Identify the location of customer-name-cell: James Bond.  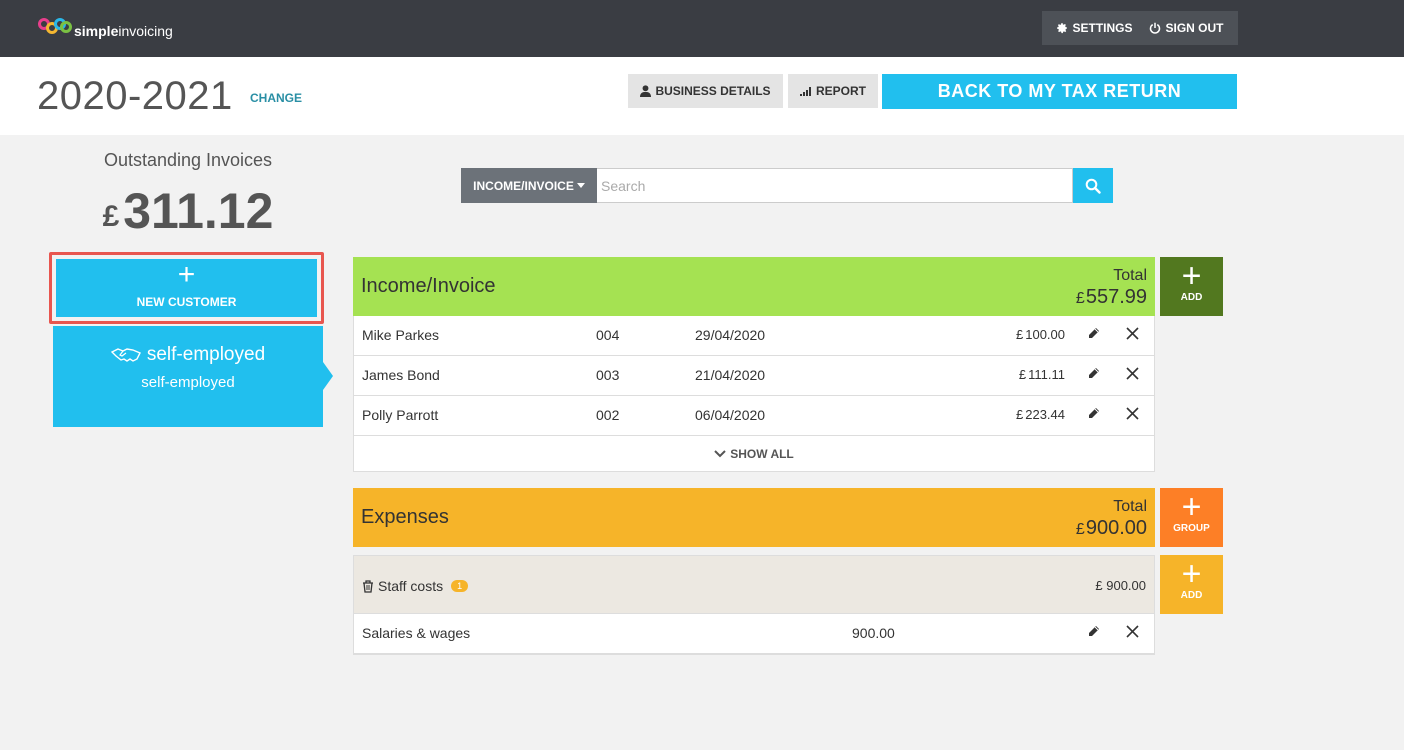
(401, 375).